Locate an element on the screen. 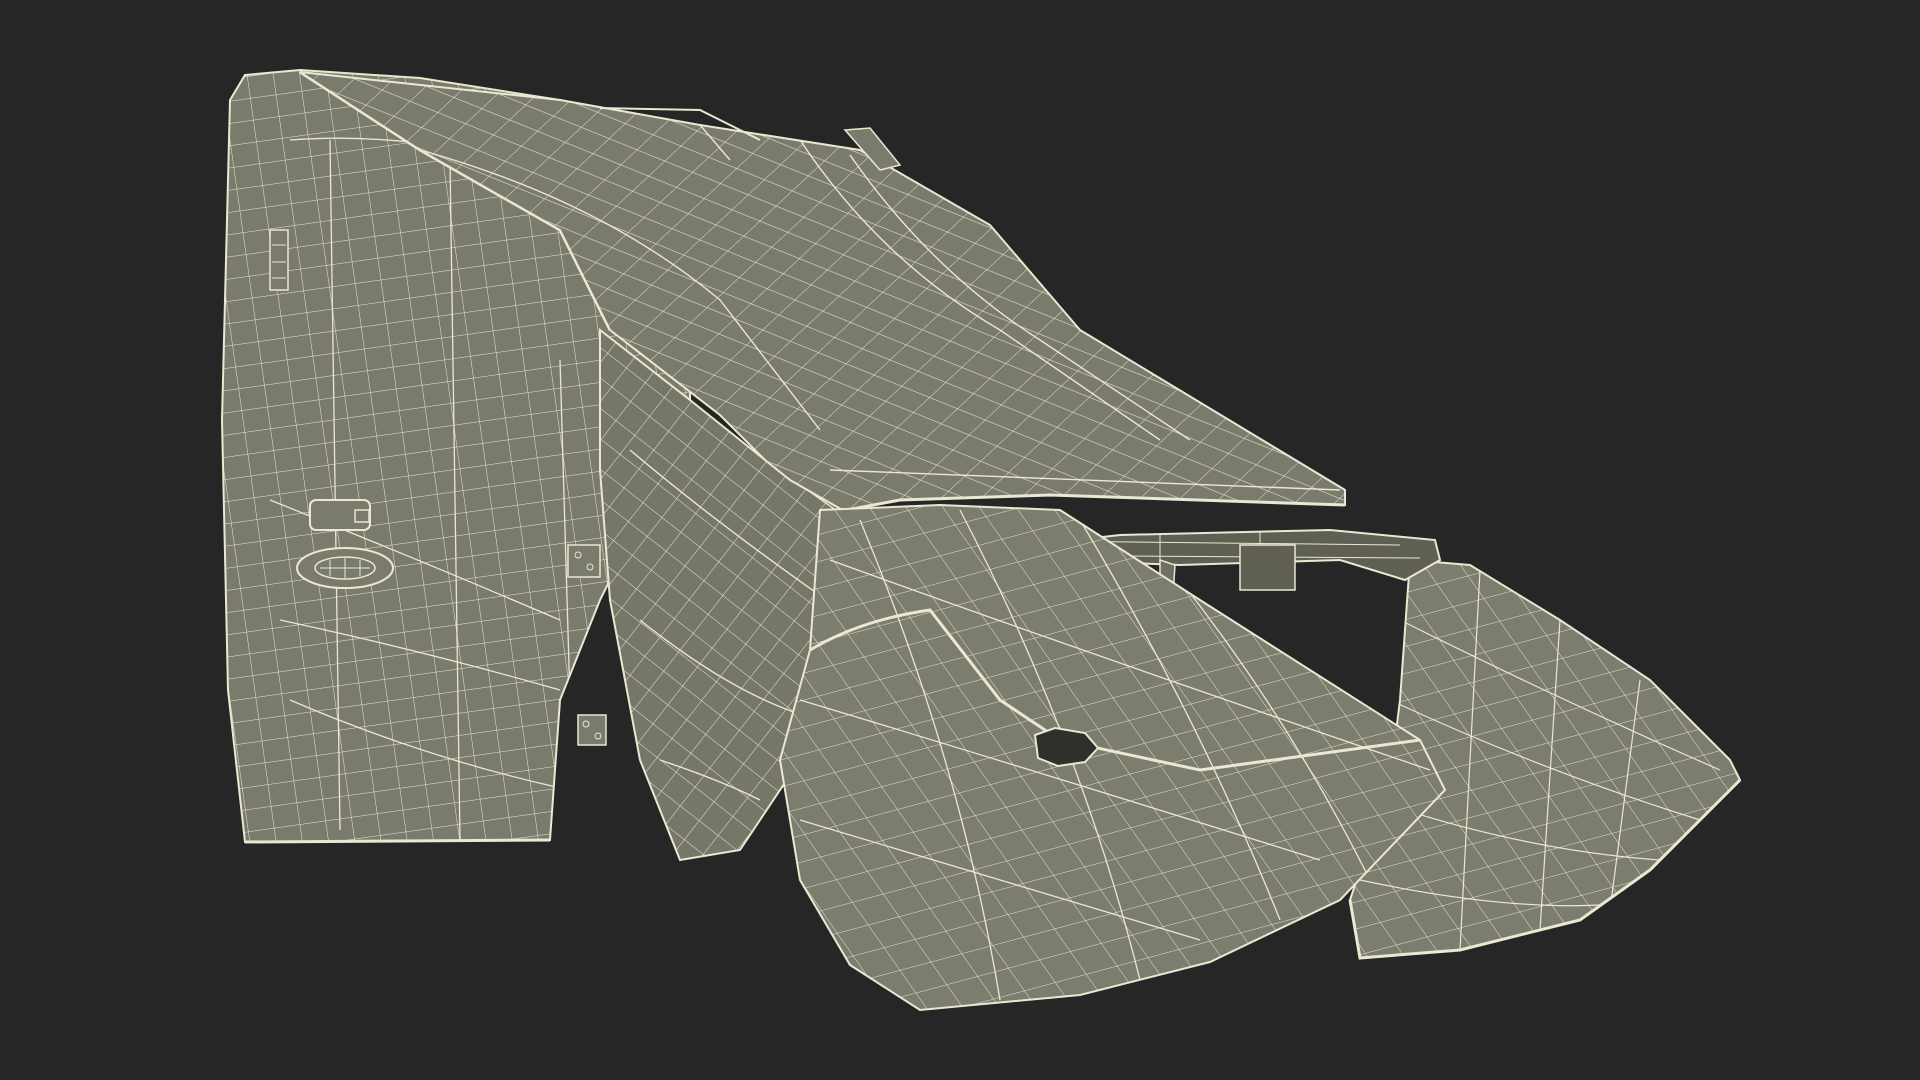 The image size is (1920, 1080). latch is located at coordinates (340, 515).